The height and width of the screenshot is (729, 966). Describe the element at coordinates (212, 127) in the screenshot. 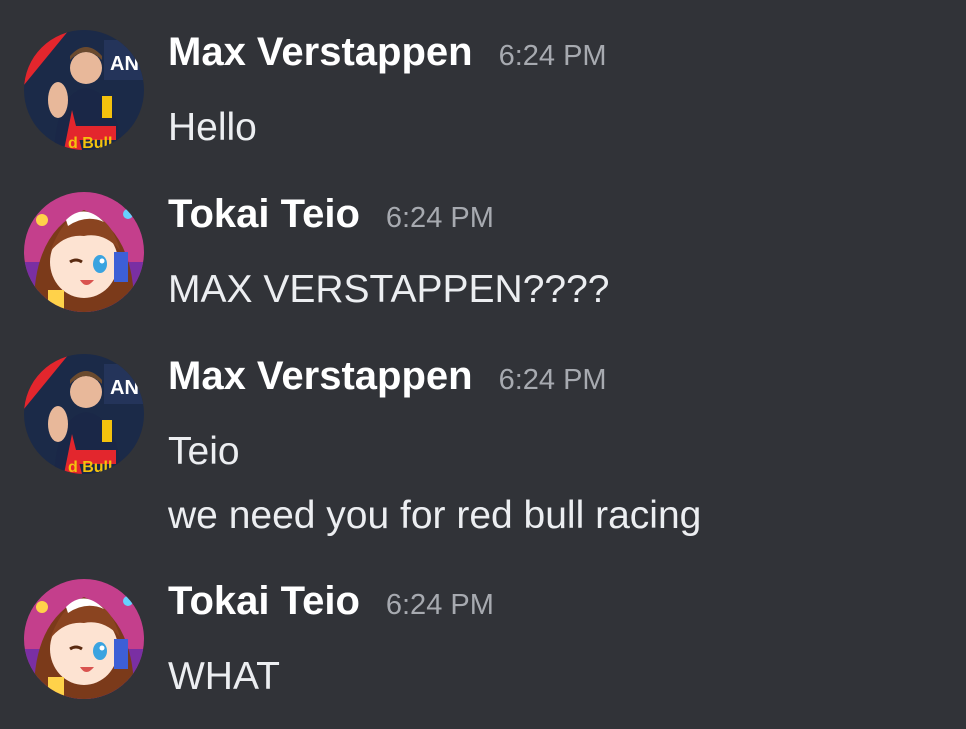

I see `message-text: Hello` at that location.